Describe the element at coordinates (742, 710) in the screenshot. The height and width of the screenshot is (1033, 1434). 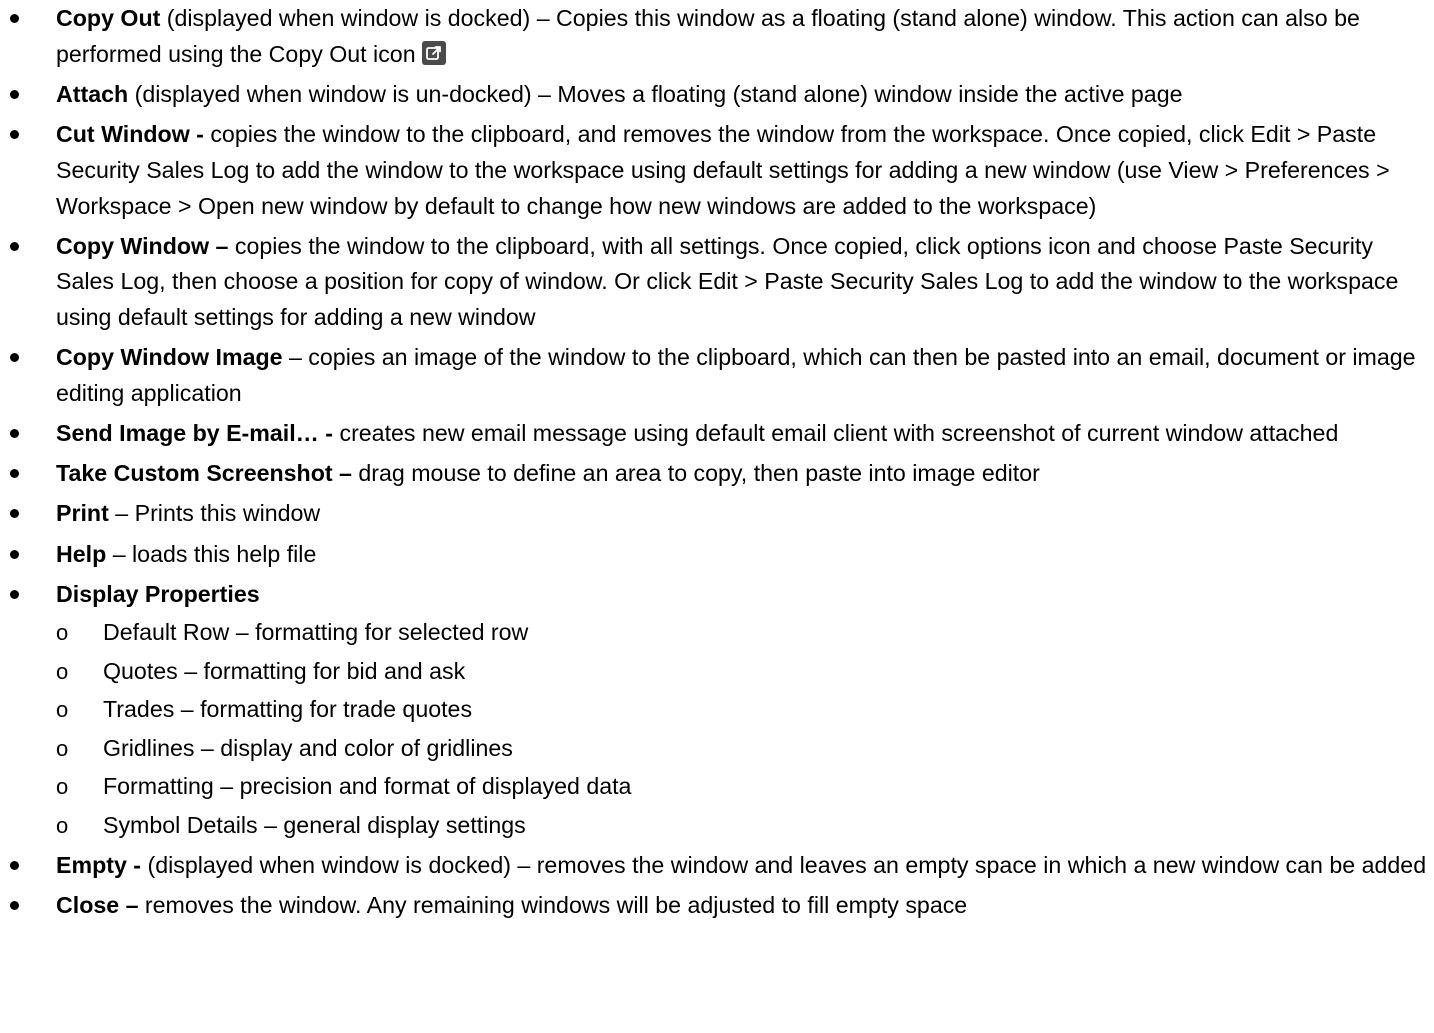
I see `sub-item-trades: Trades – formatting for trade quotes` at that location.